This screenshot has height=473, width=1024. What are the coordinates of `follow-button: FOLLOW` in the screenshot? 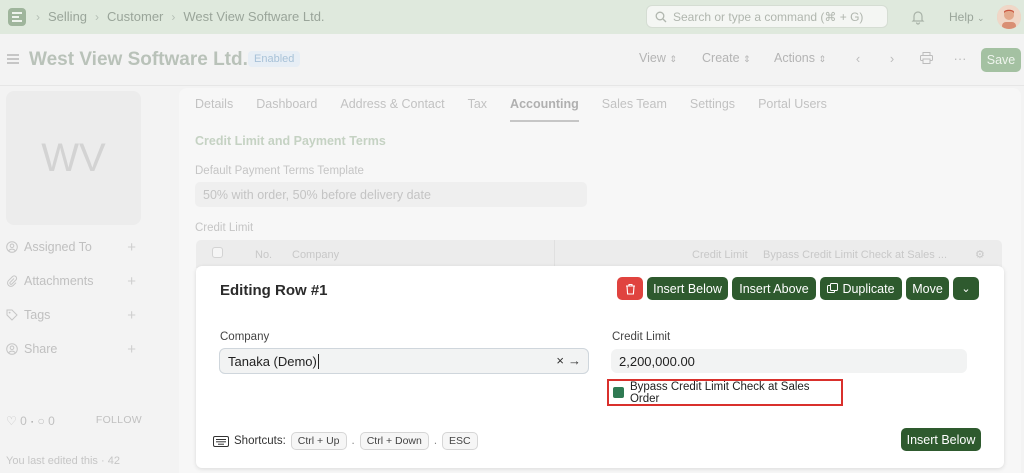 It's located at (119, 420).